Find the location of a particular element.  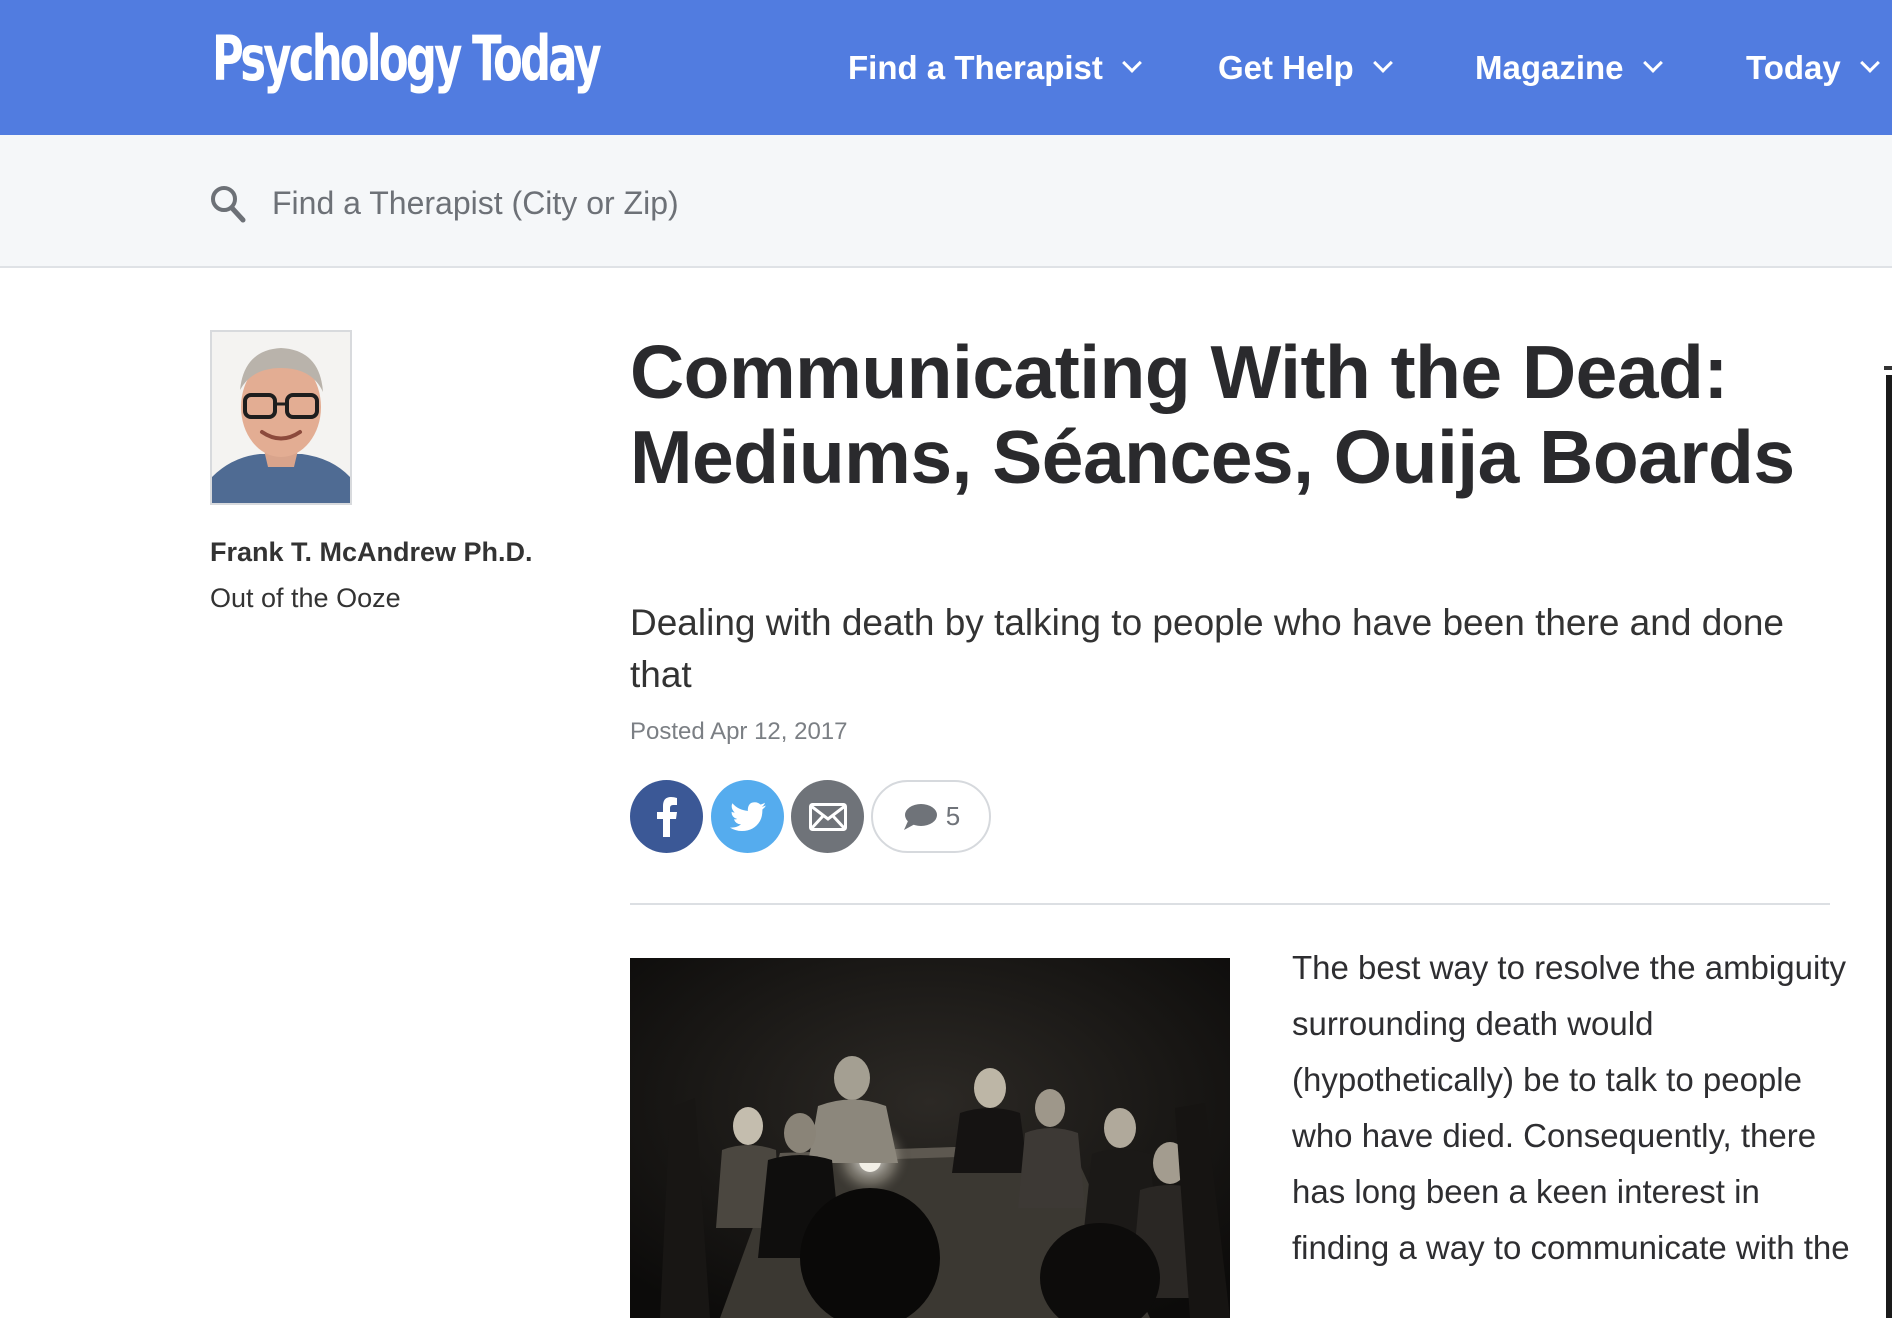

nav-label: Find a Therapist is located at coordinates (975, 67).